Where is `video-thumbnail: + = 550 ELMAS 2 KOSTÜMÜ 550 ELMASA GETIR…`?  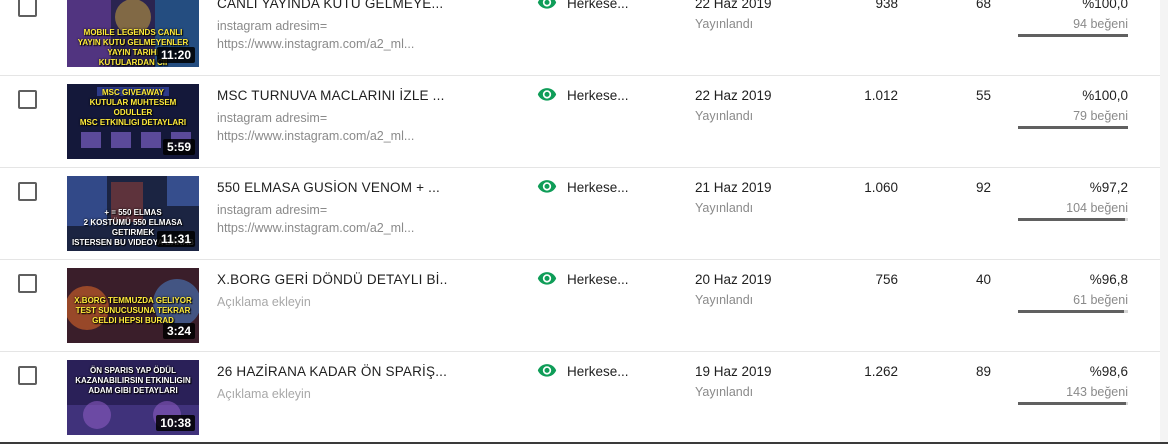 video-thumbnail: + = 550 ELMAS 2 KOSTÜMÜ 550 ELMASA GETIR… is located at coordinates (133, 213).